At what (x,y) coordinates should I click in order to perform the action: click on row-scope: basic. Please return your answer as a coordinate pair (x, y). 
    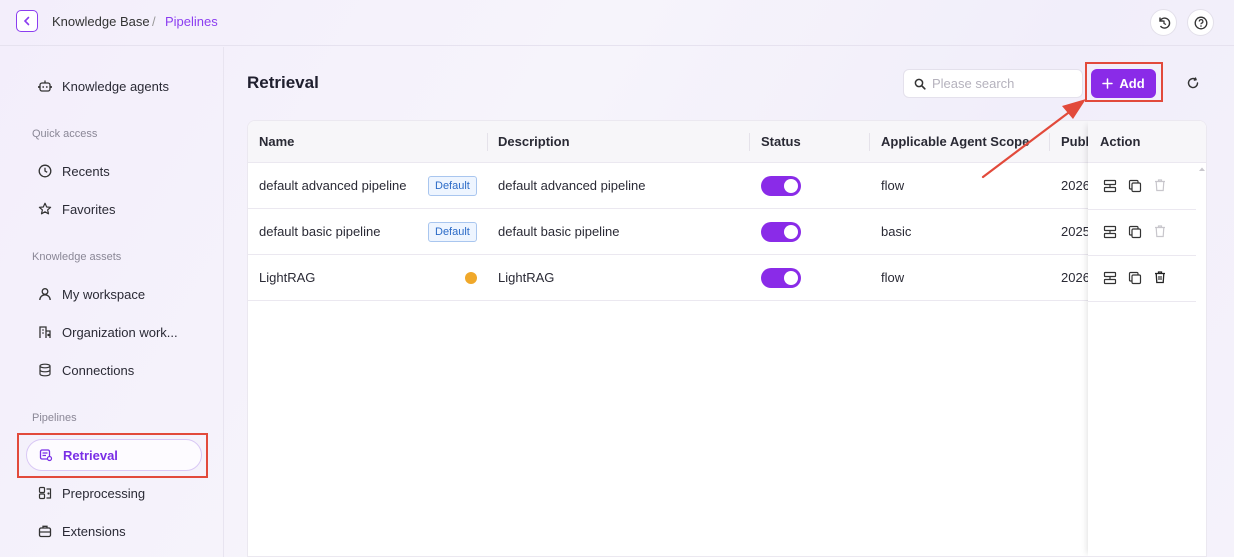
    Looking at the image, I should click on (896, 231).